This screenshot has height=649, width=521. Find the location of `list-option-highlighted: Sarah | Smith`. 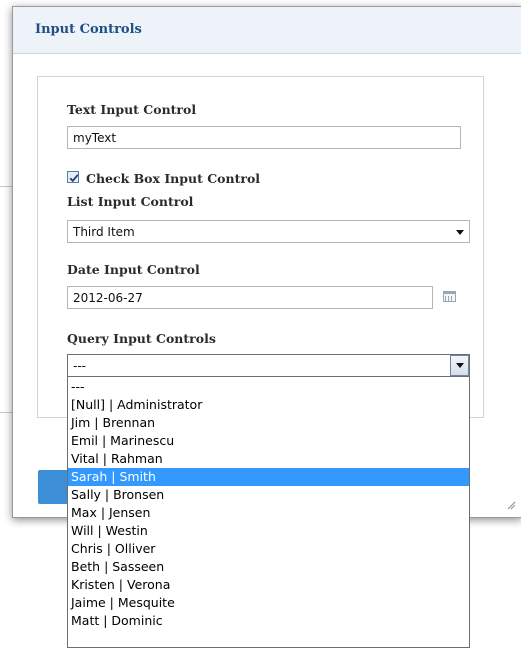

list-option-highlighted: Sarah | Smith is located at coordinates (268, 477).